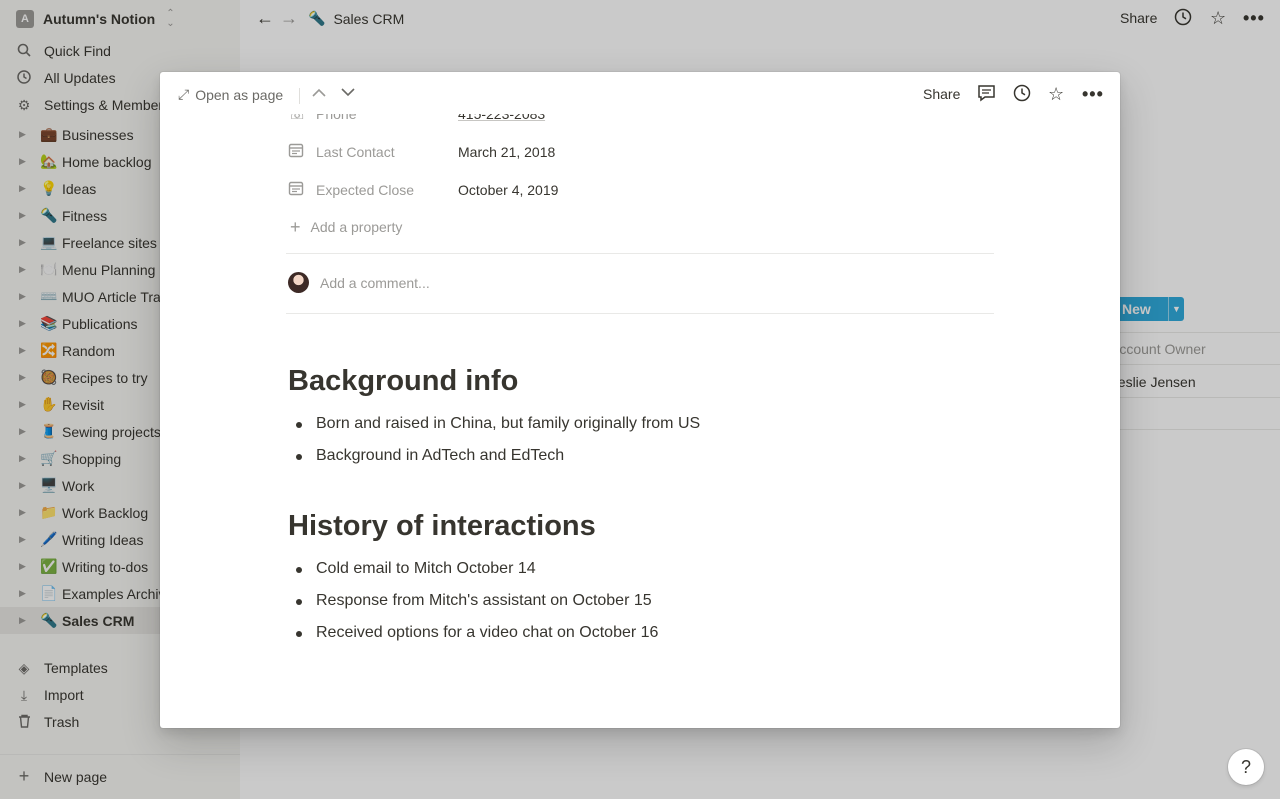 This screenshot has height=799, width=1280. What do you see at coordinates (416, 116) in the screenshot?
I see `property-phone: ☏ Phone 415-223-2083` at bounding box center [416, 116].